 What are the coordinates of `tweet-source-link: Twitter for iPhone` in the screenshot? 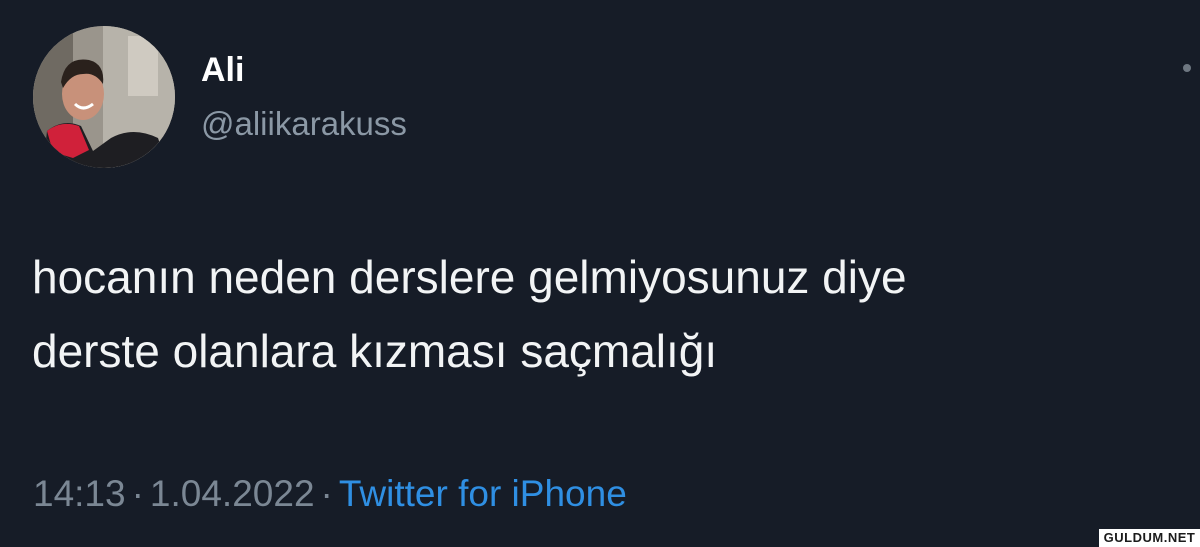 It's located at (483, 493).